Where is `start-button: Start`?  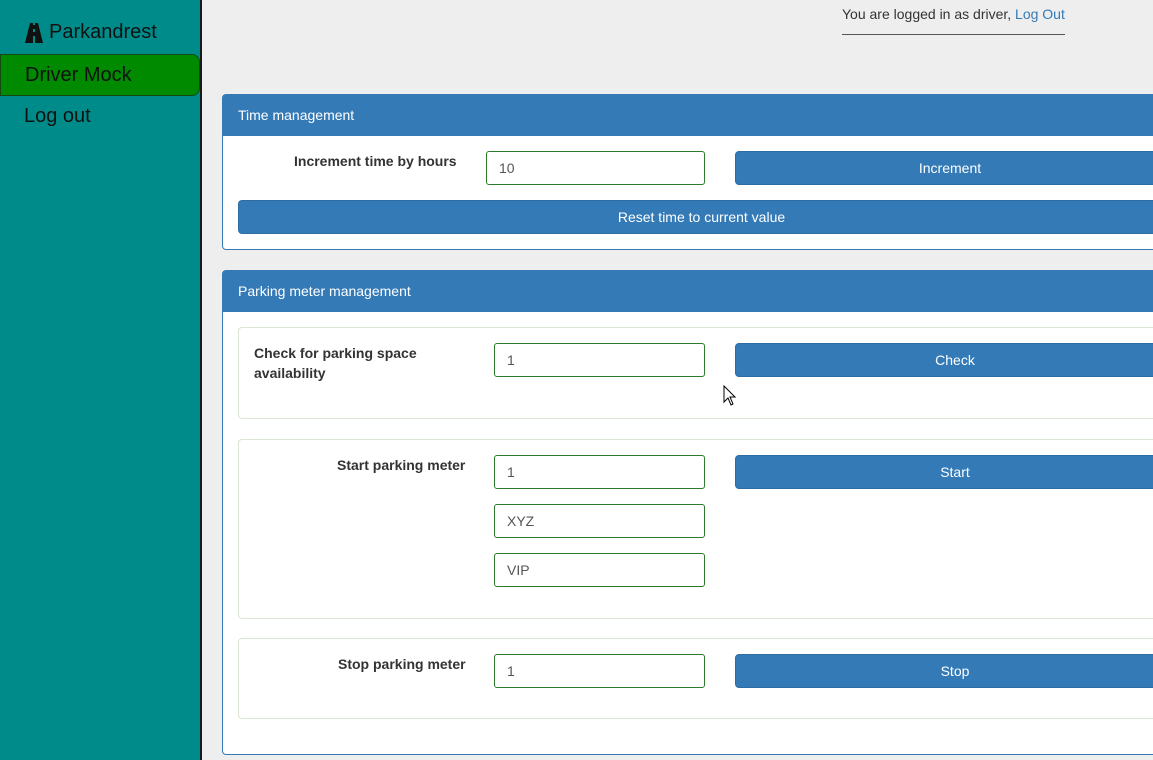 start-button: Start is located at coordinates (944, 472).